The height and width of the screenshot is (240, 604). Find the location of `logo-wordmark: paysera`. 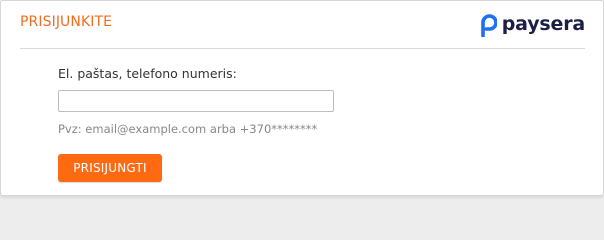

logo-wordmark: paysera is located at coordinates (543, 23).